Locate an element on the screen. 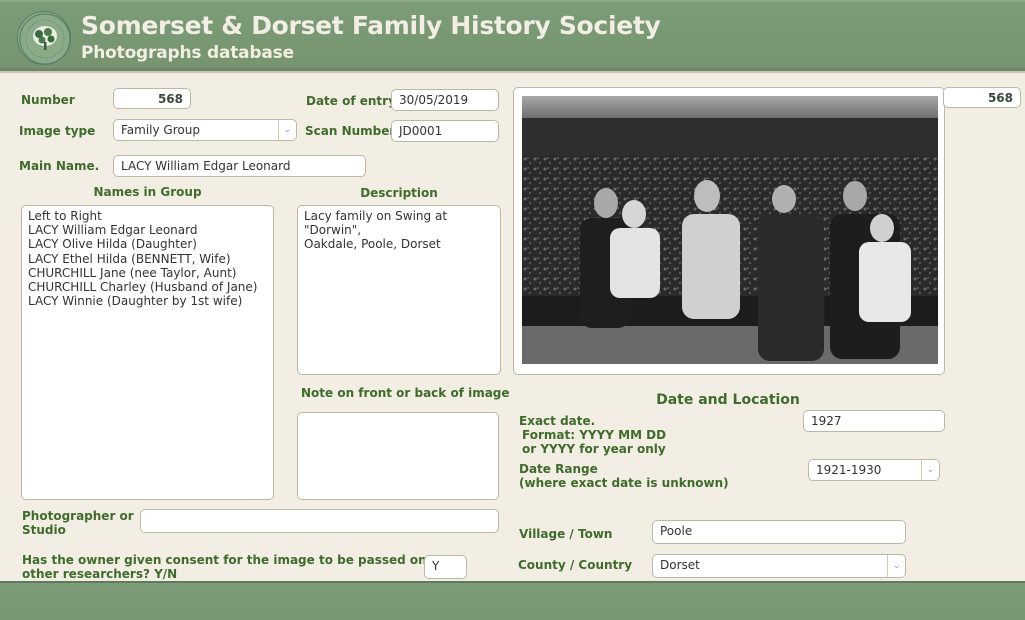 This screenshot has width=1025, height=620. date-range-select: 1921-1930 ⌄ is located at coordinates (874, 470).